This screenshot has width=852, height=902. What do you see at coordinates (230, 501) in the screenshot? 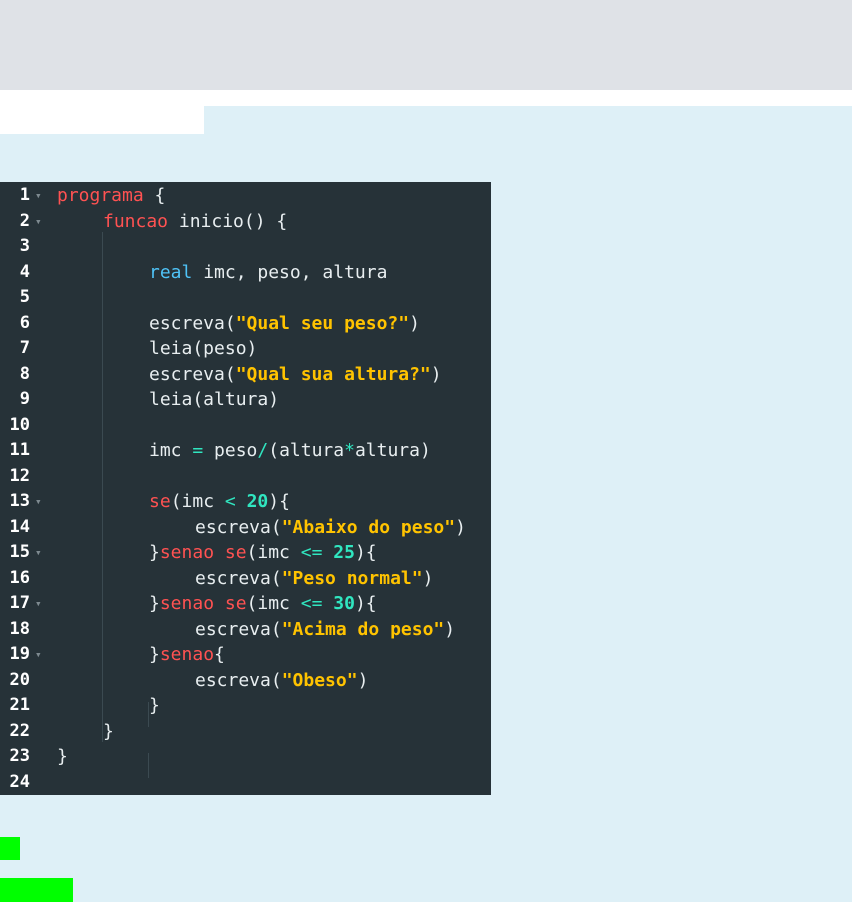
I see `code-token: <` at bounding box center [230, 501].